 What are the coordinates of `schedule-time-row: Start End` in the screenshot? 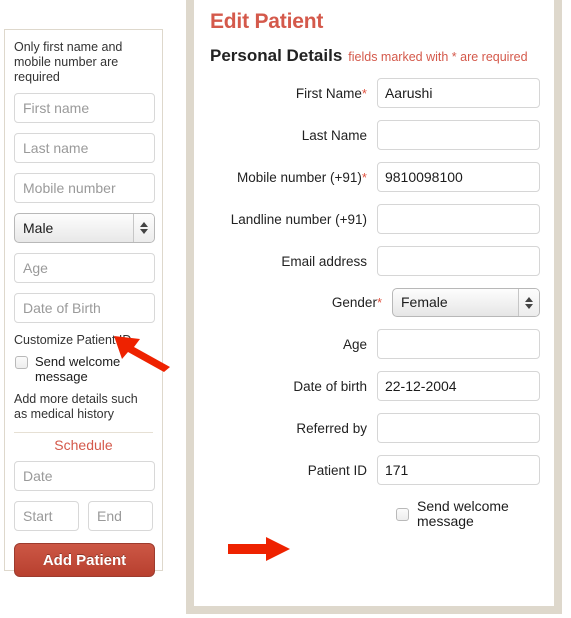 It's located at (83, 516).